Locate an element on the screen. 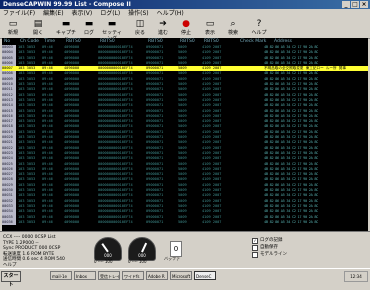  buffer-meter: 0 is located at coordinates (176, 249).